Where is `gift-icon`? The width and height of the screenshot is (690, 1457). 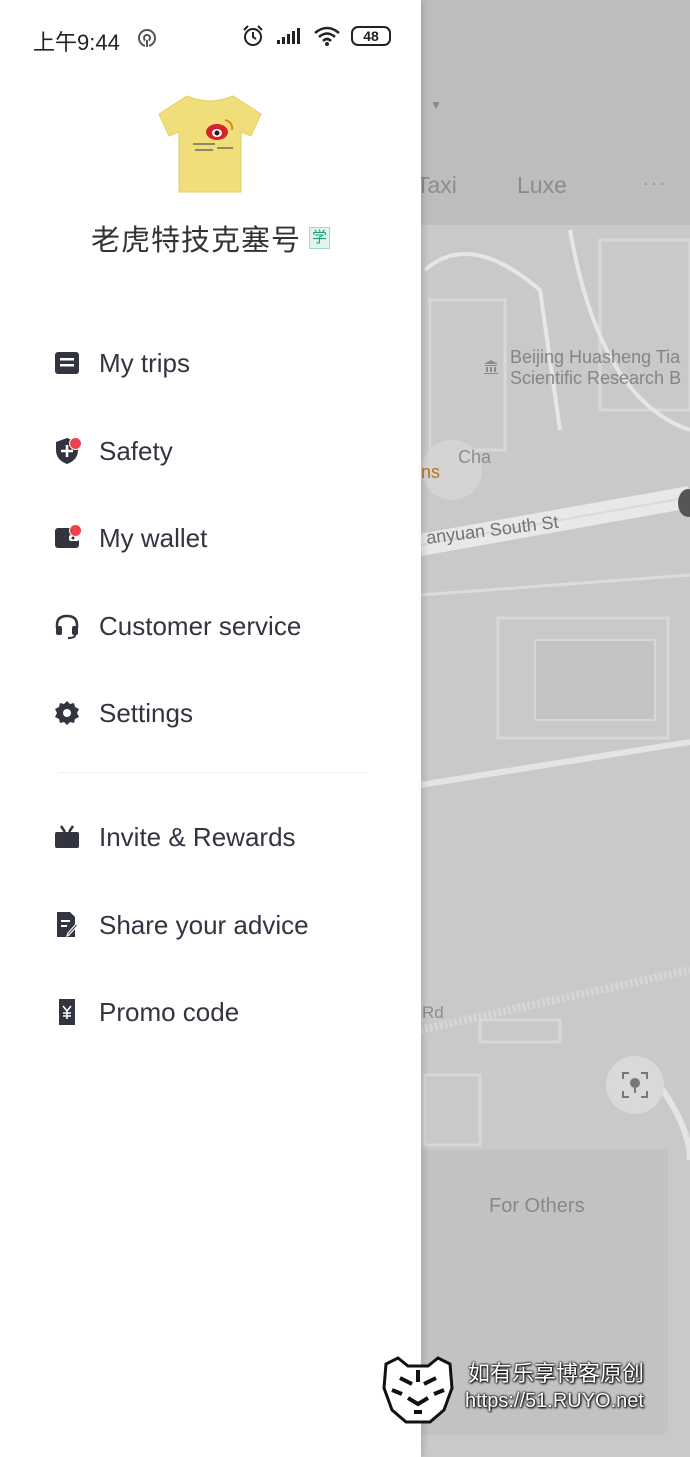
gift-icon is located at coordinates (67, 837).